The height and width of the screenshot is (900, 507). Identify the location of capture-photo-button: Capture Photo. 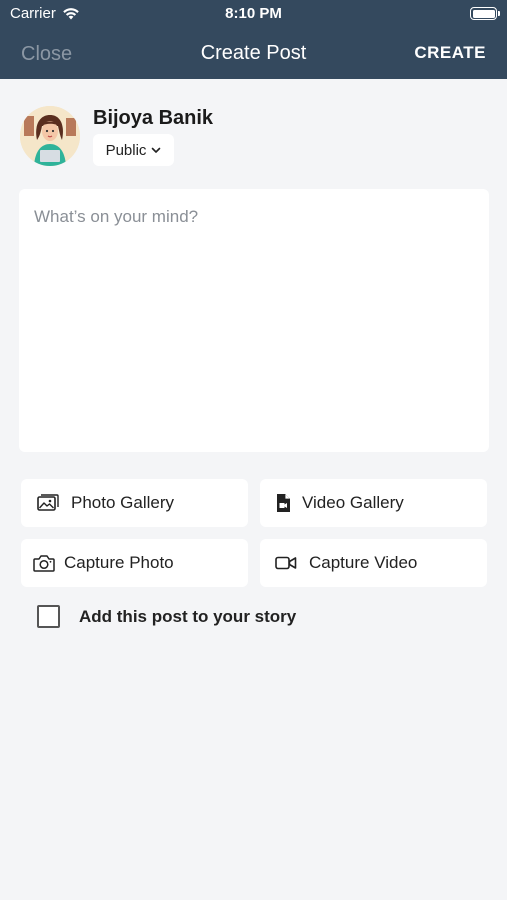
(134, 563).